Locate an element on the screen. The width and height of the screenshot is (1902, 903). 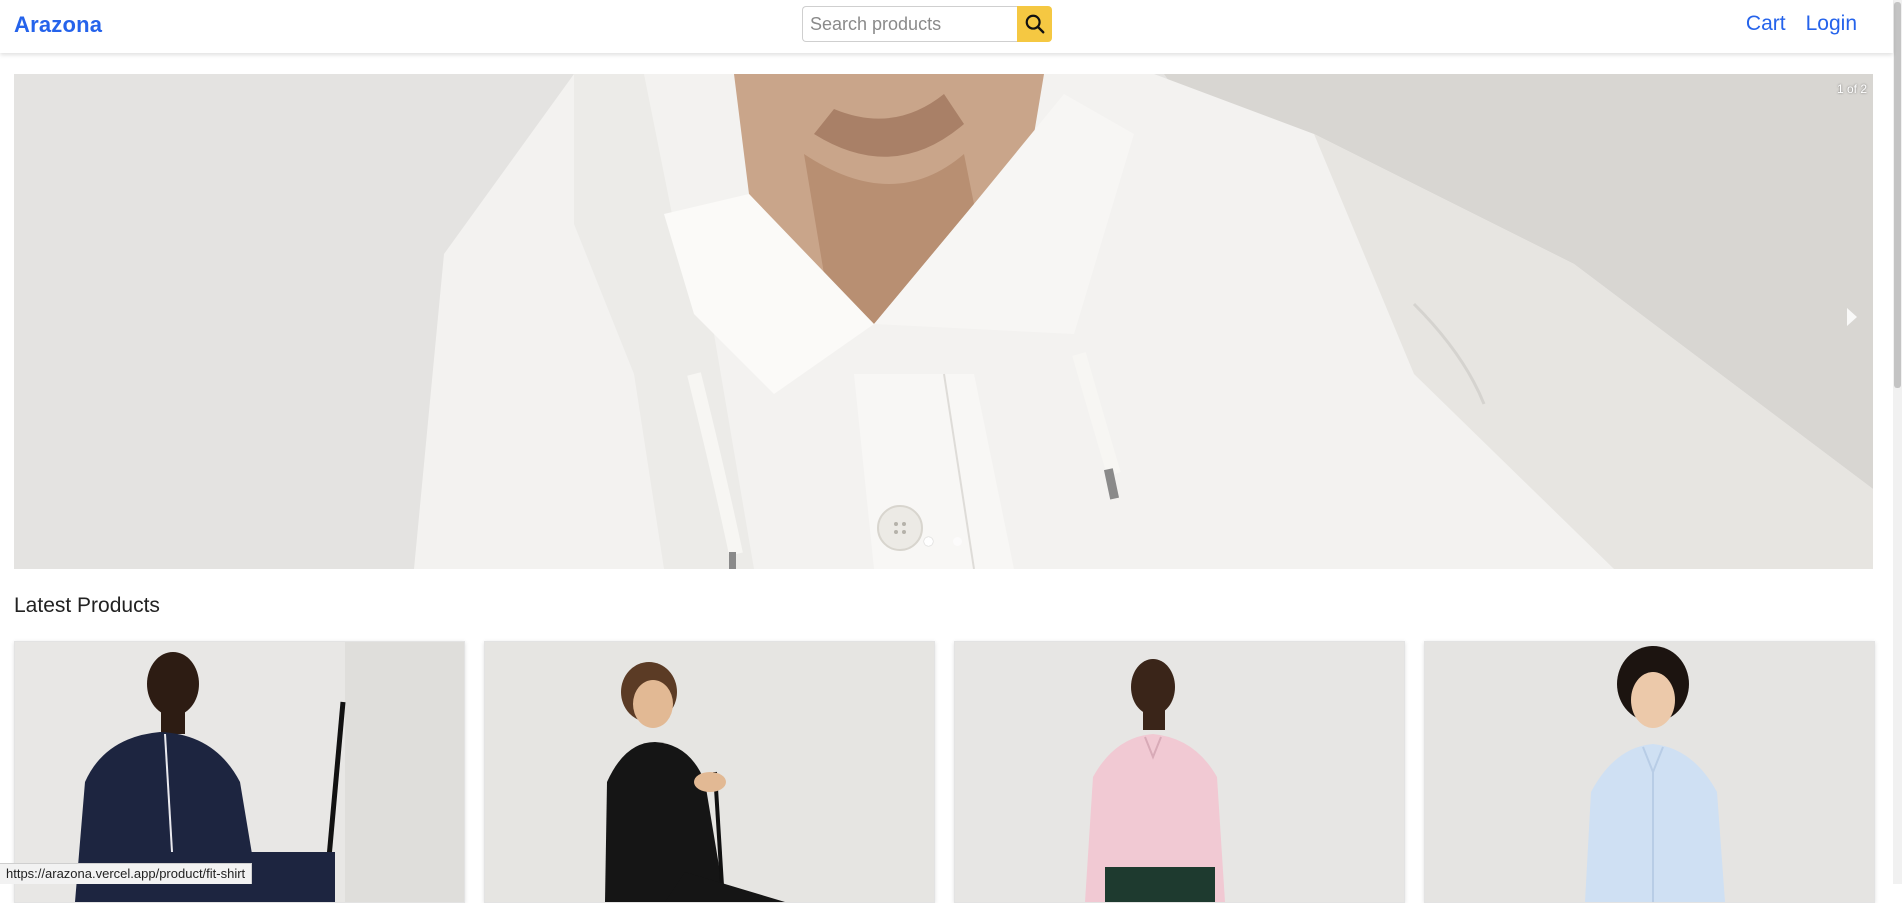
section-title-latest-products: Latest Products is located at coordinates (87, 605).